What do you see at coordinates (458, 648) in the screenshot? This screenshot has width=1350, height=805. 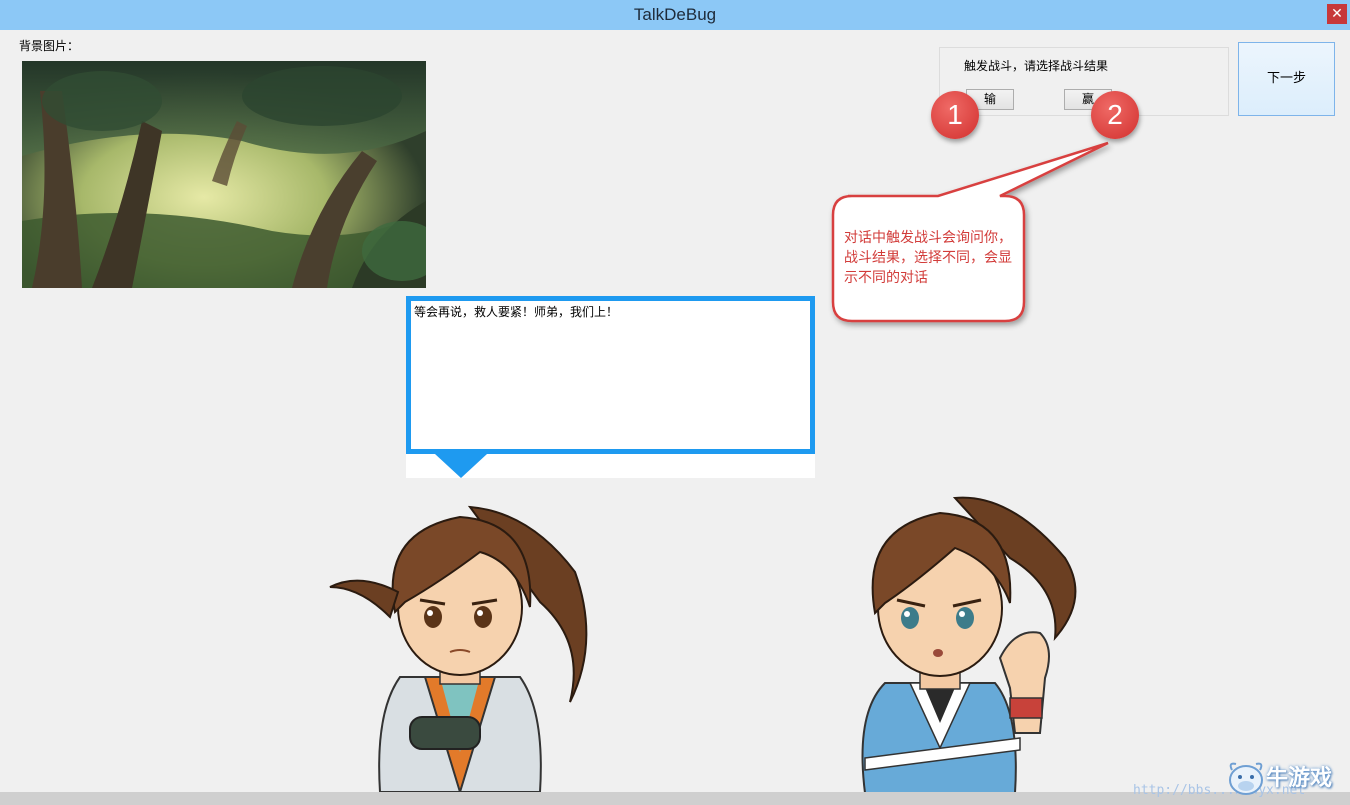 I see `swordsman-character-icon` at bounding box center [458, 648].